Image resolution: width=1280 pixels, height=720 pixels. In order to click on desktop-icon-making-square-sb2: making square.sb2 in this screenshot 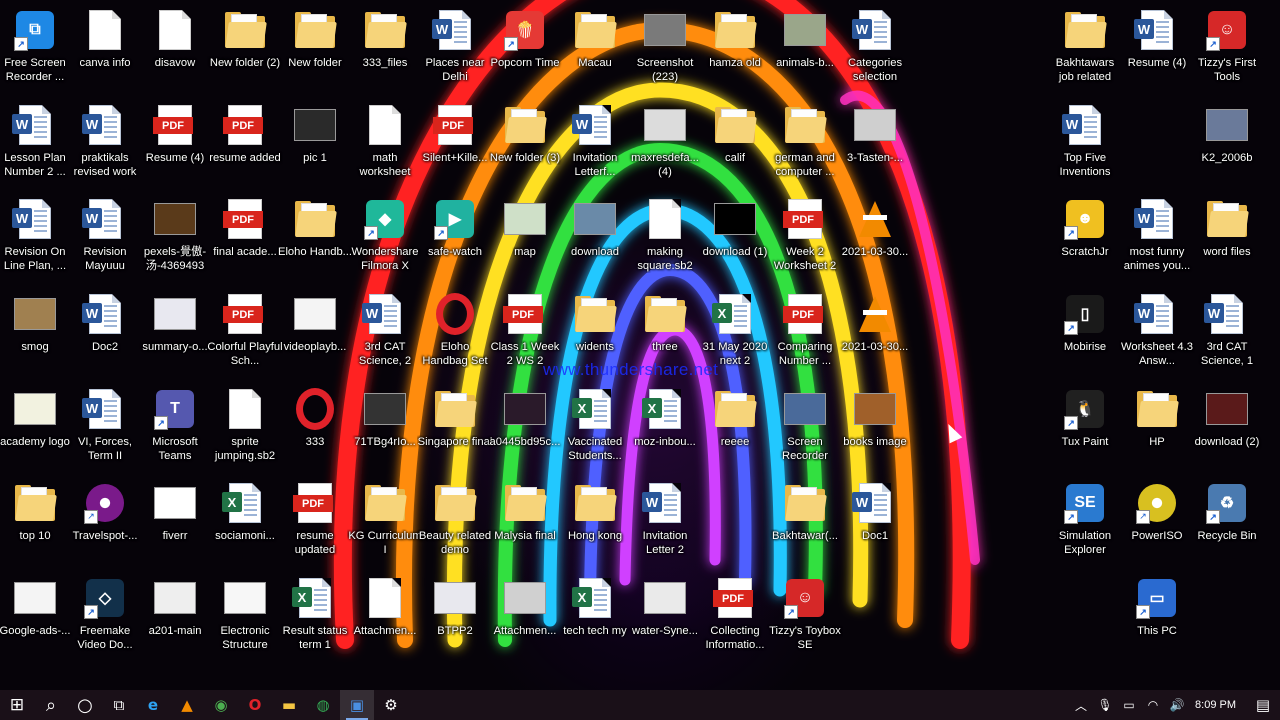, I will do `click(665, 237)`.